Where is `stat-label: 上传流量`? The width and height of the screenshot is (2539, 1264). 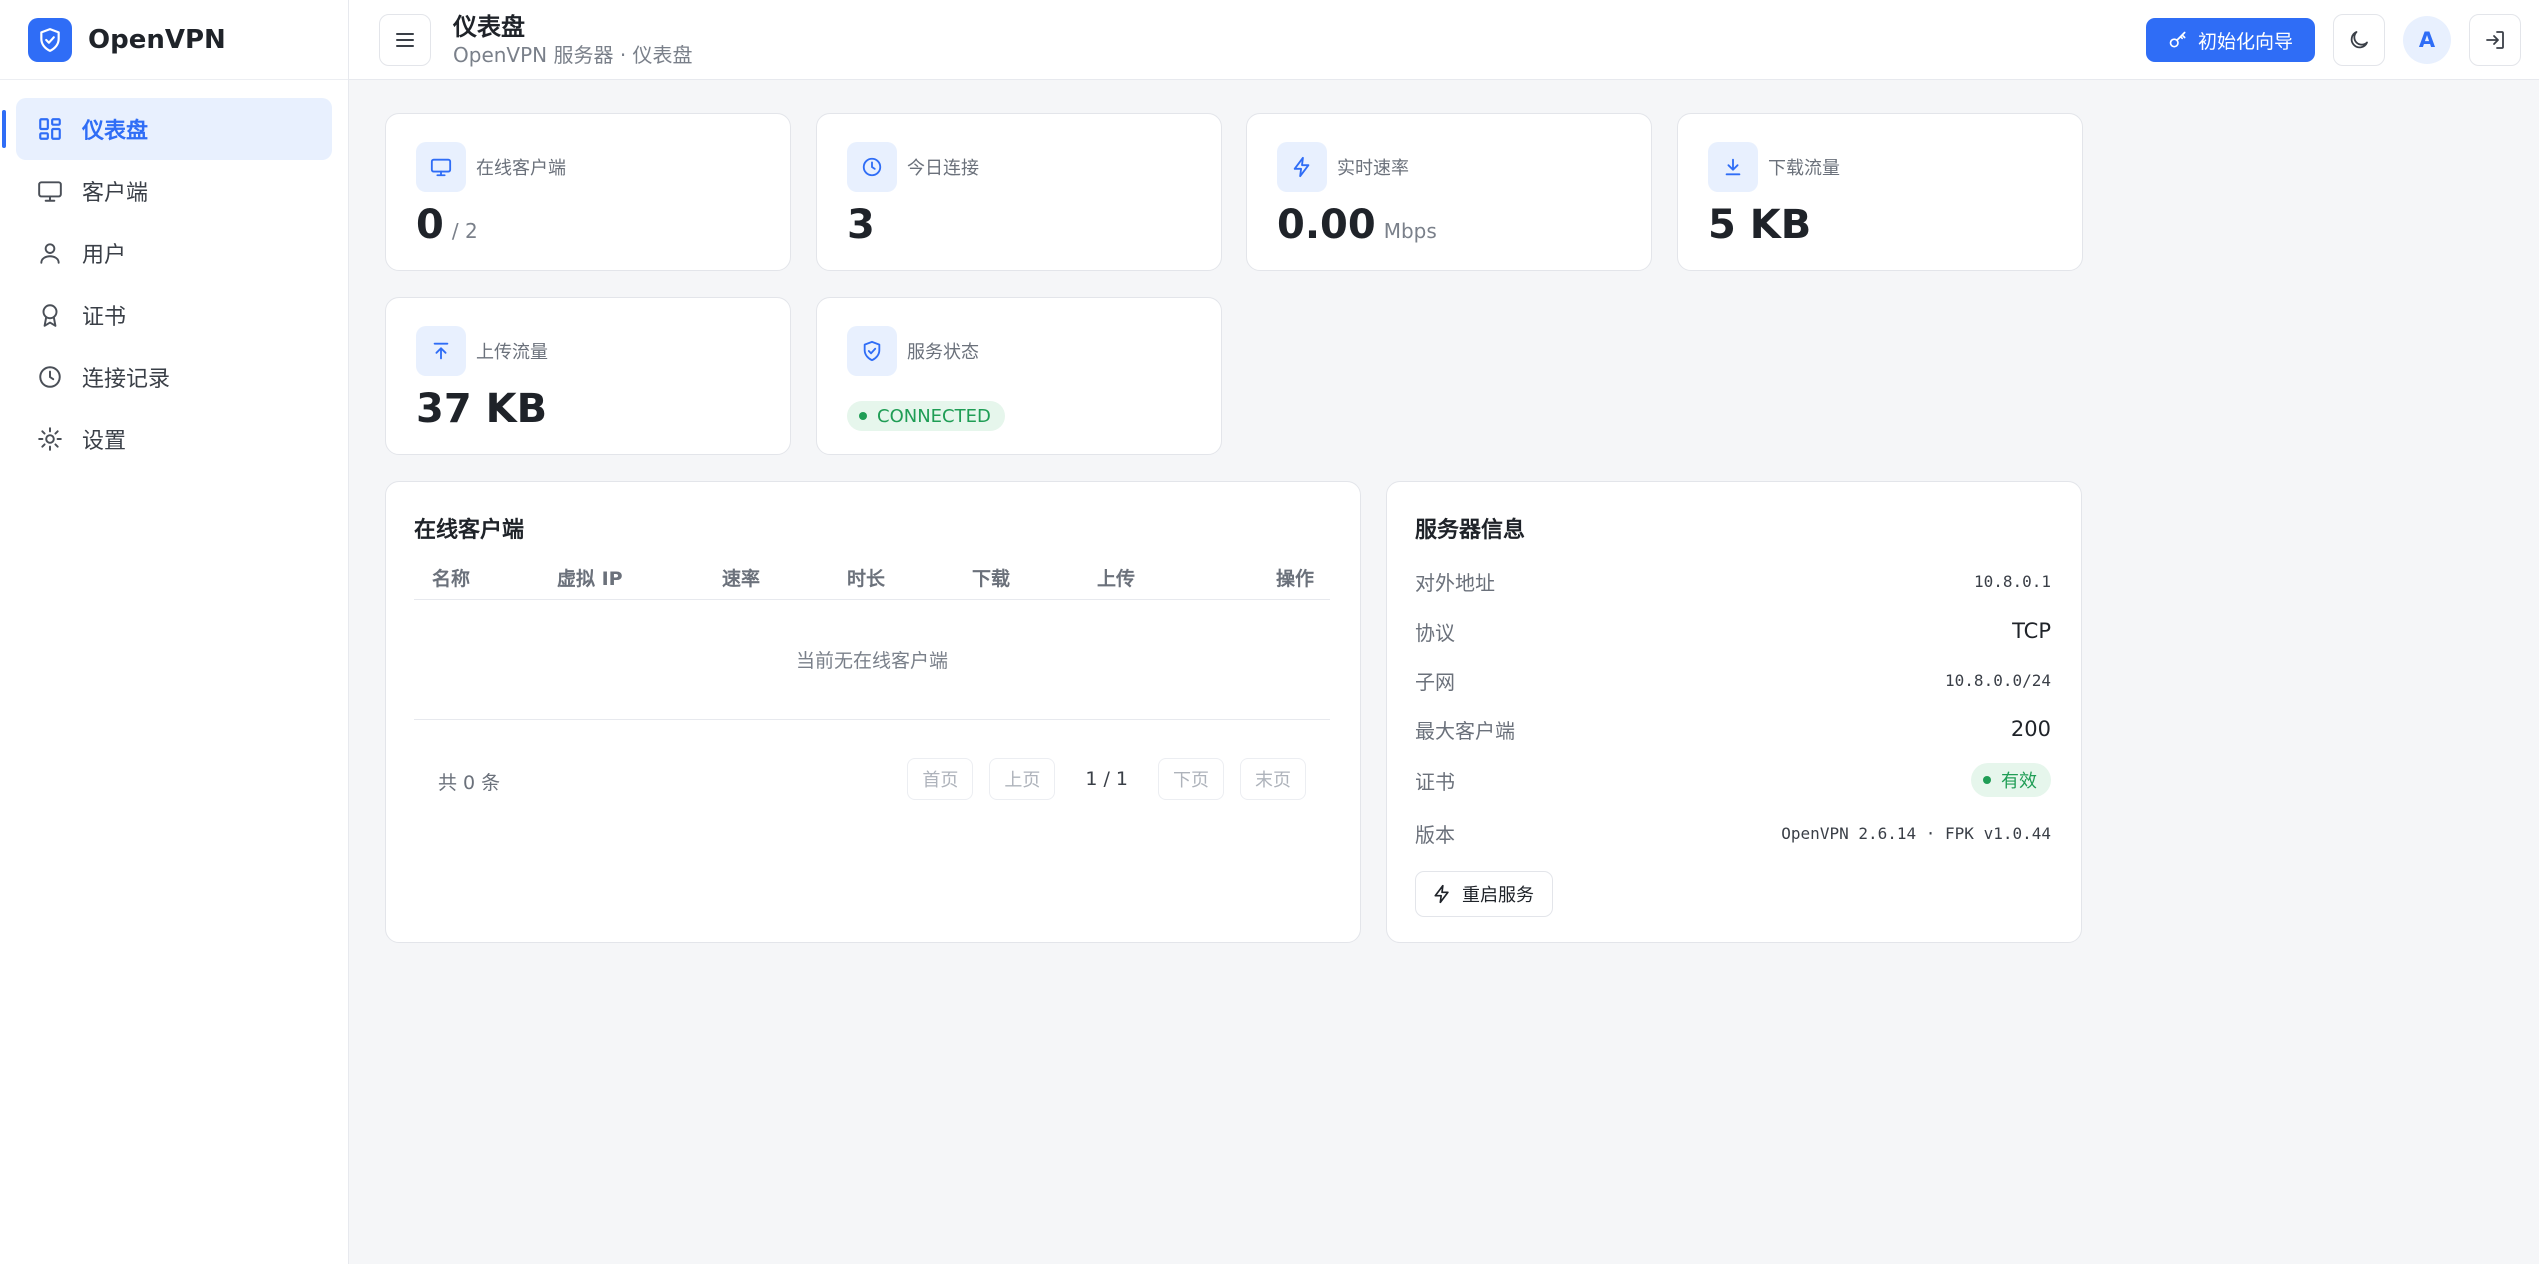
stat-label: 上传流量 is located at coordinates (512, 352).